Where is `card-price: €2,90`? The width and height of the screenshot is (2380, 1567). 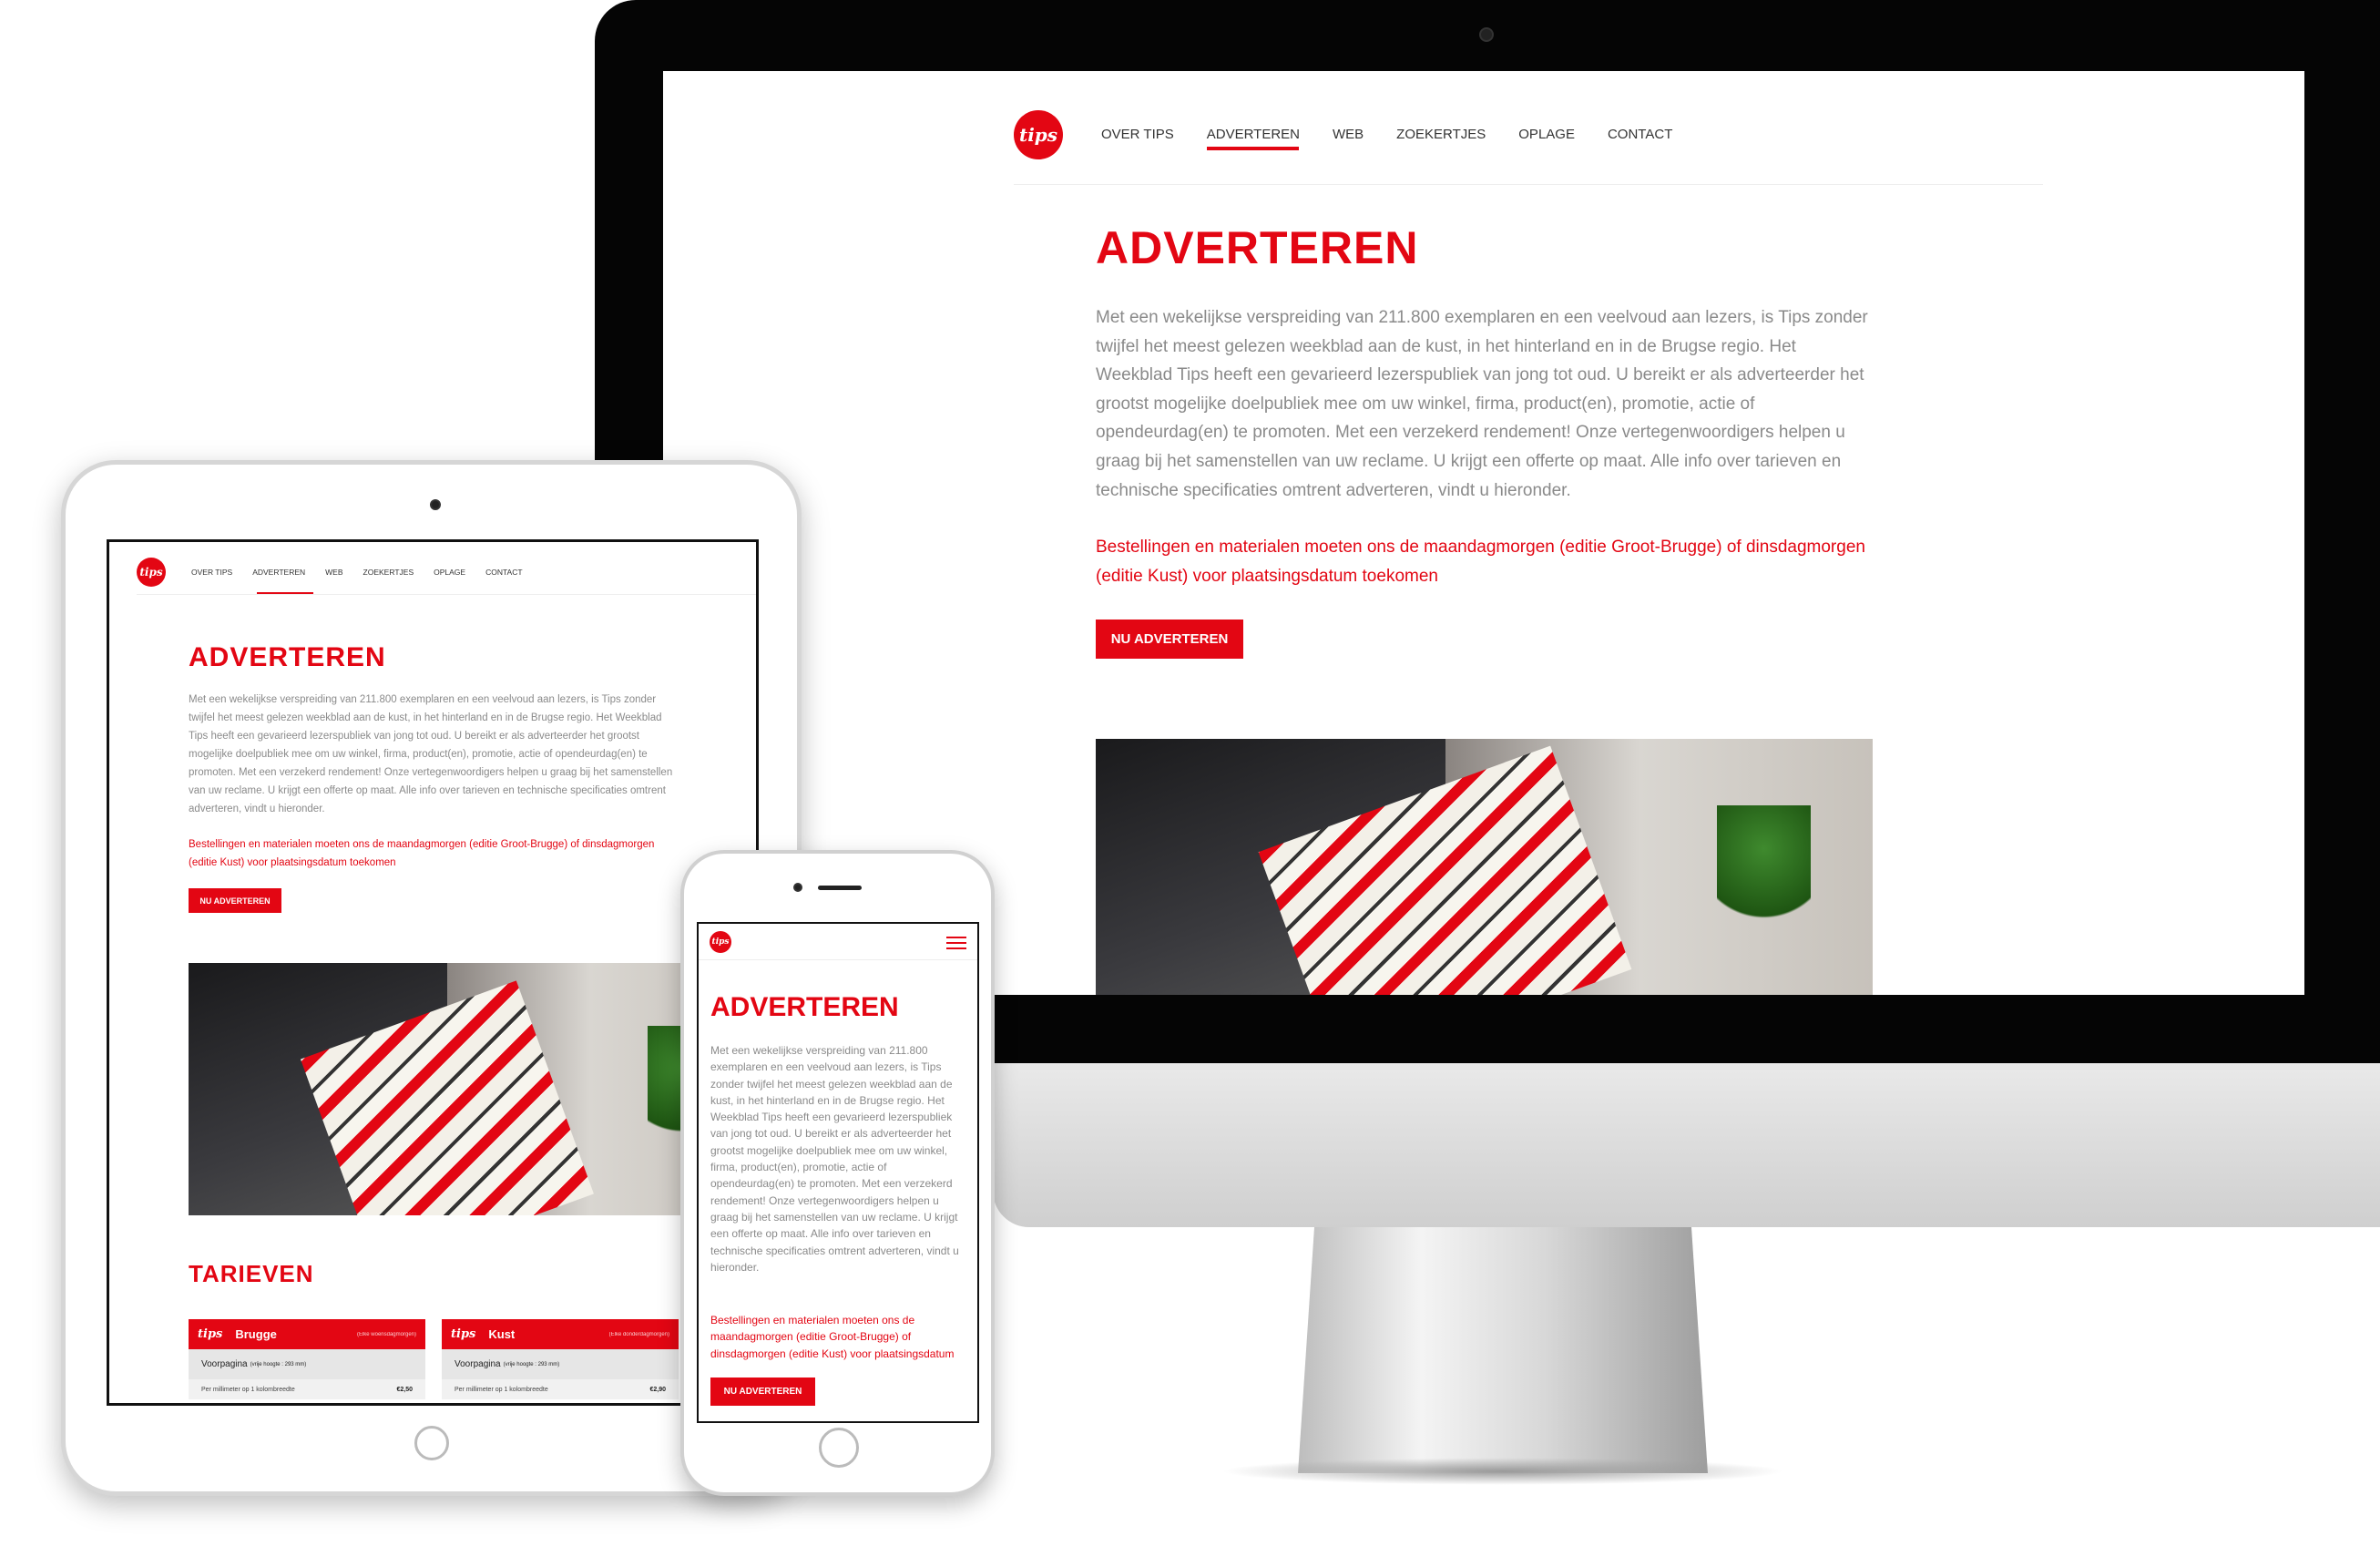 card-price: €2,90 is located at coordinates (657, 1389).